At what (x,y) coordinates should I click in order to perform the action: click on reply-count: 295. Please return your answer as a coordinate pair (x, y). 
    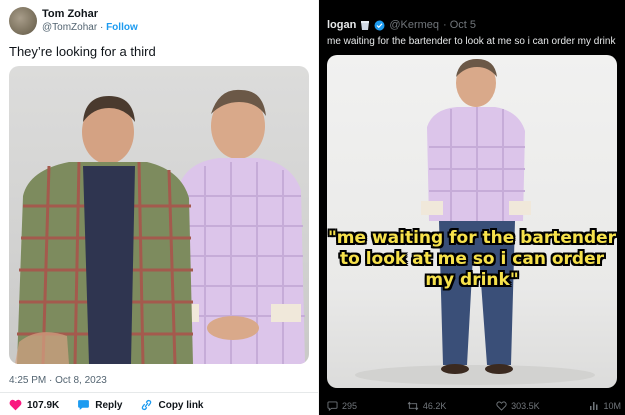
    Looking at the image, I should click on (350, 406).